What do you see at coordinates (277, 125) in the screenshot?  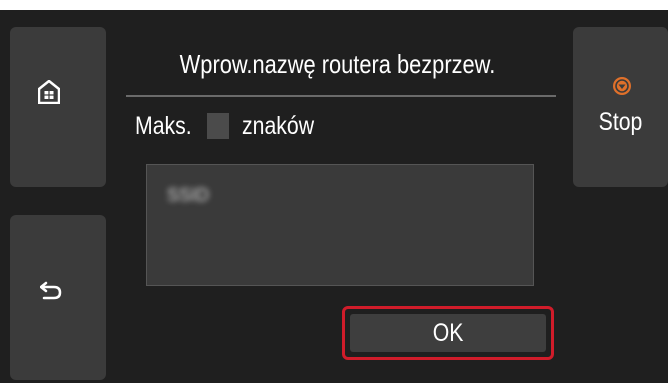 I see `limit-suffix: znaków` at bounding box center [277, 125].